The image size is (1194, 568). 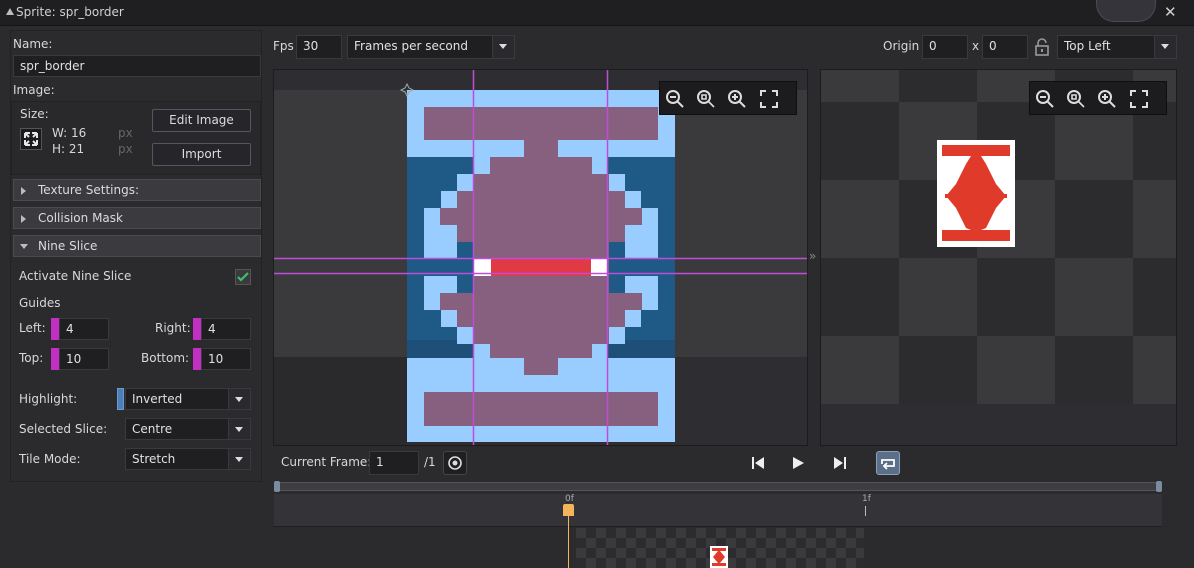 I want to click on left-guide-label: Left:, so click(x=32, y=328).